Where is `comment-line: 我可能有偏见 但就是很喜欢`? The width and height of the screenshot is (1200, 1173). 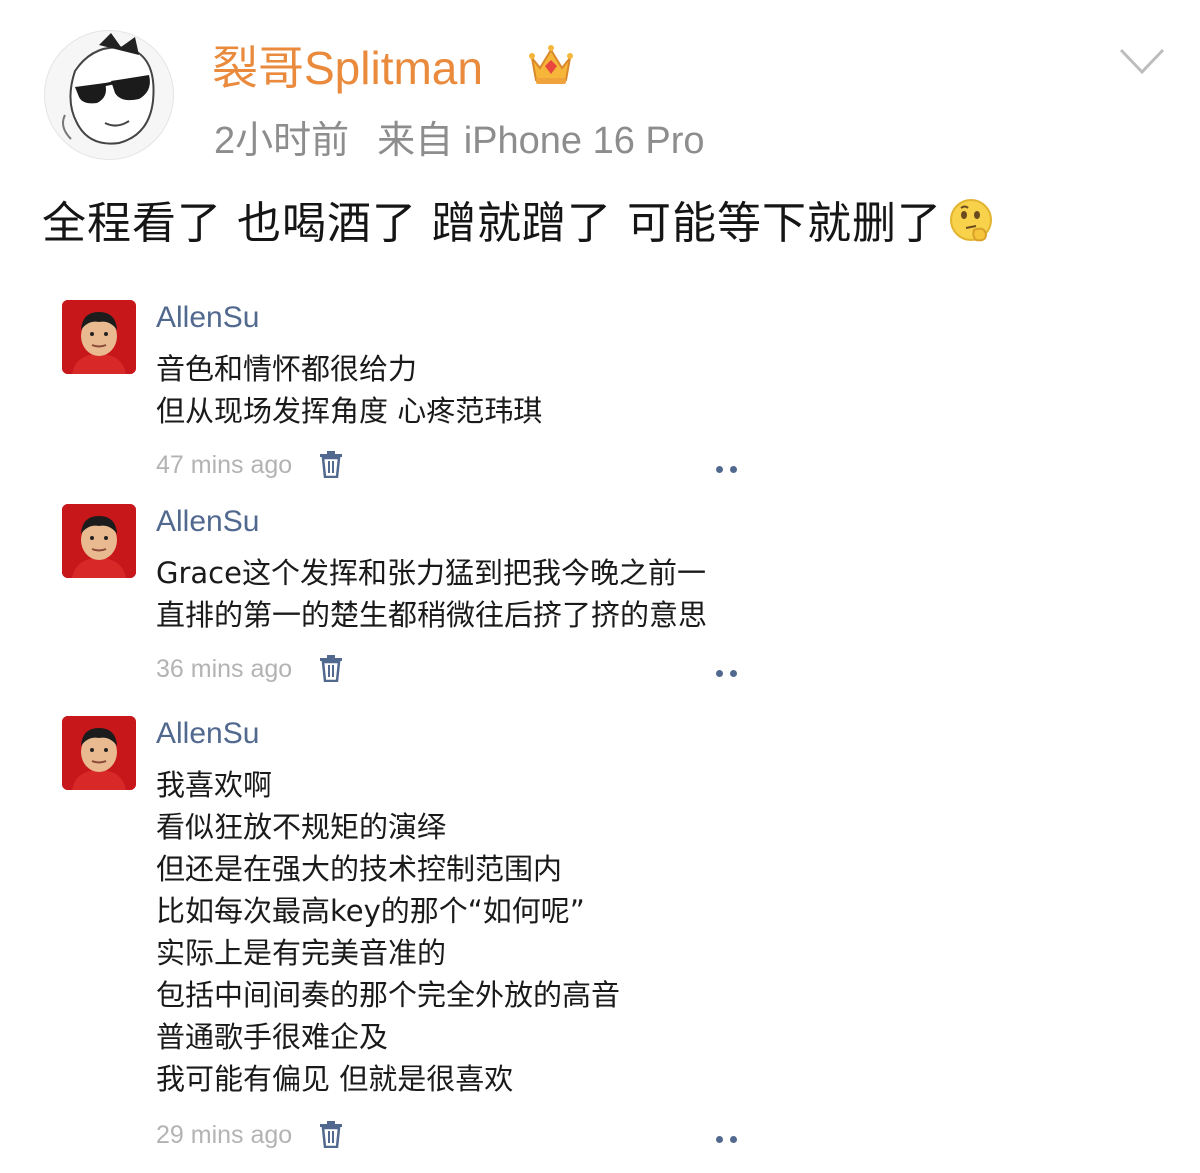 comment-line: 我可能有偏见 但就是很喜欢 is located at coordinates (335, 1079).